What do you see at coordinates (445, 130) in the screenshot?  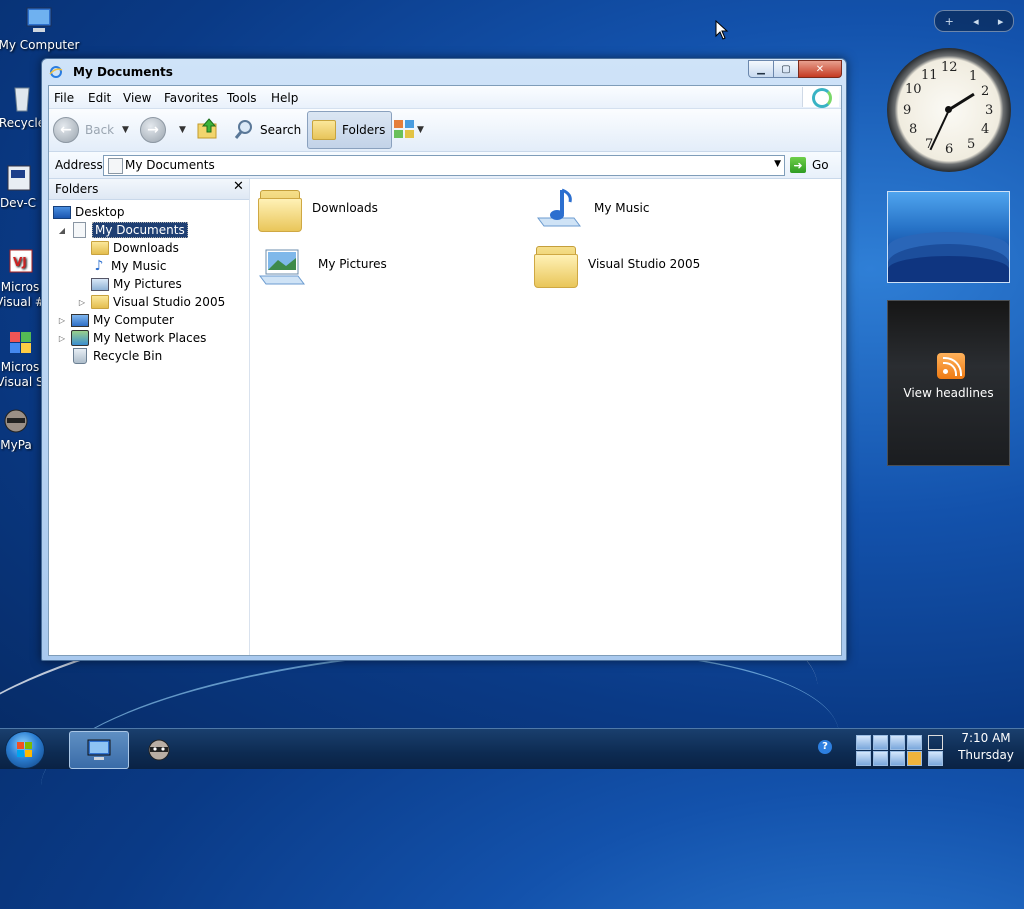 I see `toolbar: ← Back ▼ → ▼ Search Folders ▼` at bounding box center [445, 130].